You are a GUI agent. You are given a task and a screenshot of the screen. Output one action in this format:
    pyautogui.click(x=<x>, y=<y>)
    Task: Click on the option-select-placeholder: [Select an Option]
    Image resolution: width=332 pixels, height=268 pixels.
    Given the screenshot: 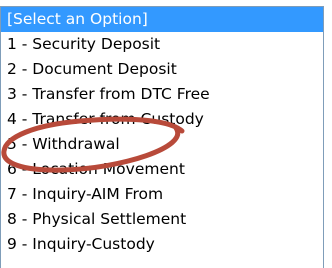 What is the action you would take?
    pyautogui.click(x=162, y=19)
    